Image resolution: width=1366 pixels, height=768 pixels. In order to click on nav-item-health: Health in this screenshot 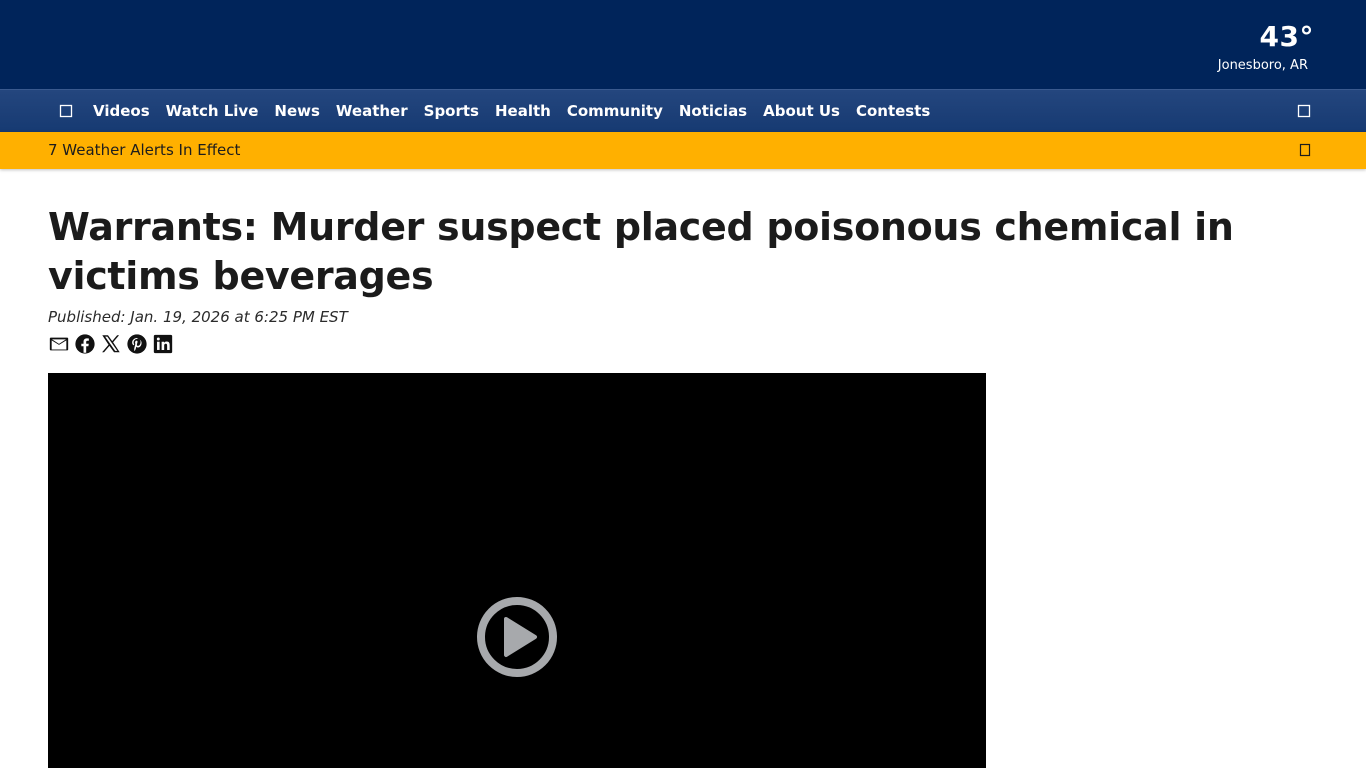, I will do `click(523, 111)`.